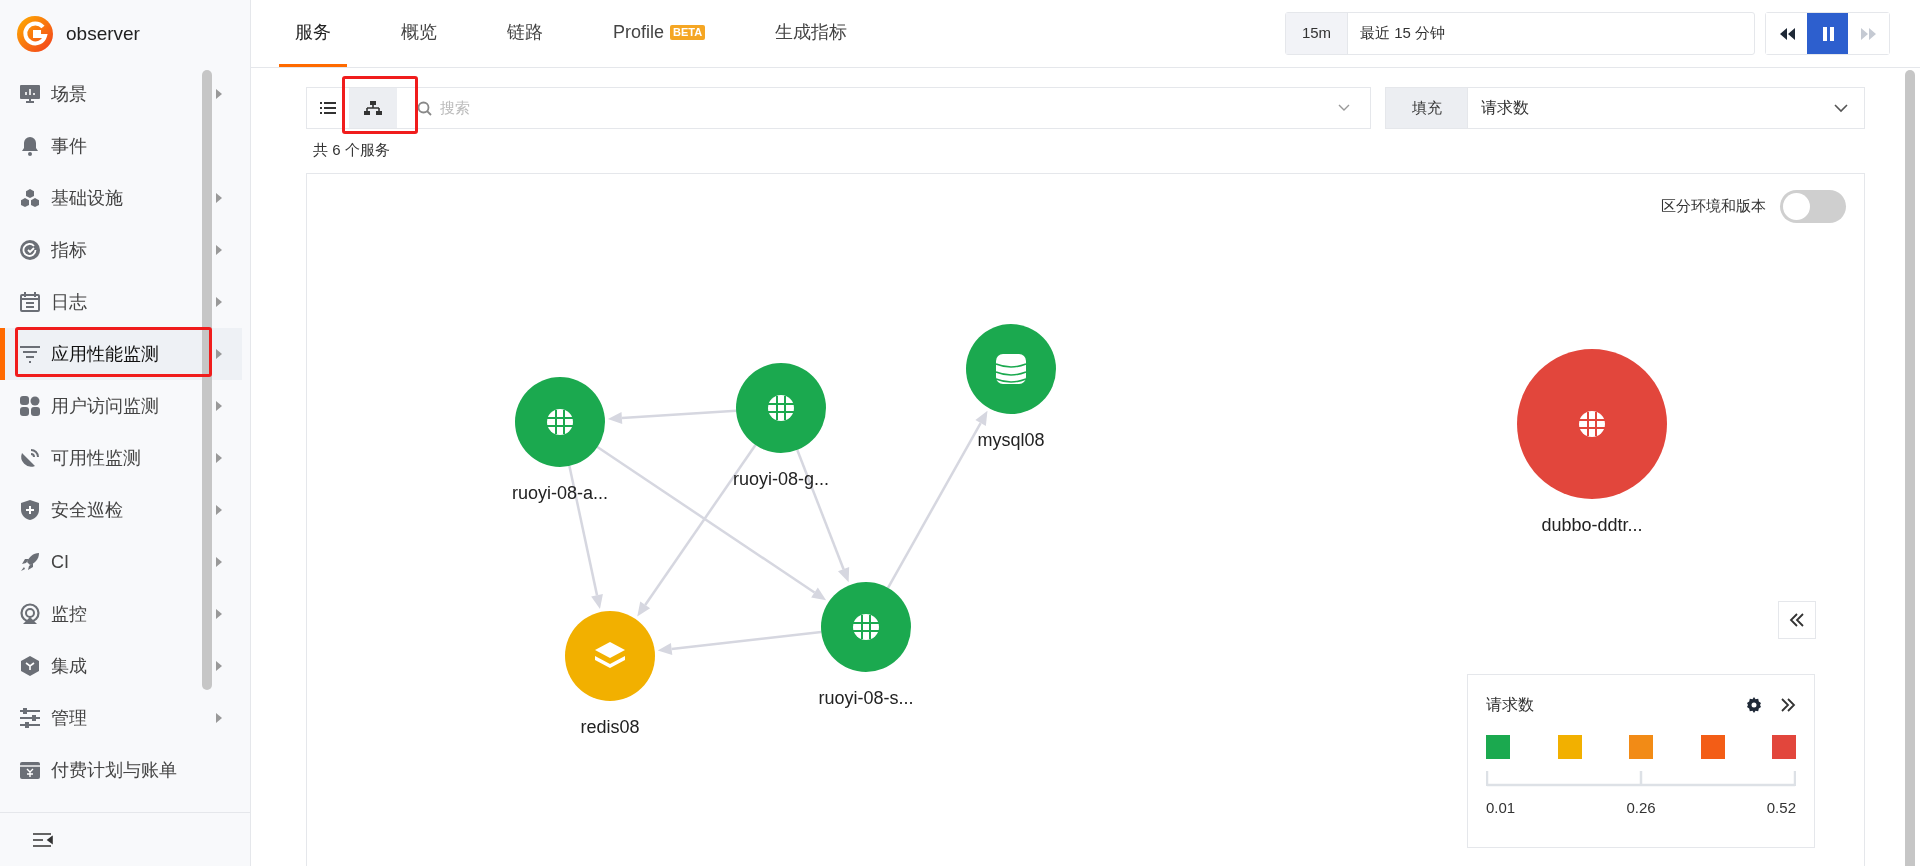 This screenshot has width=1920, height=866. What do you see at coordinates (352, 149) in the screenshot?
I see `service-count: 共 6 个服务` at bounding box center [352, 149].